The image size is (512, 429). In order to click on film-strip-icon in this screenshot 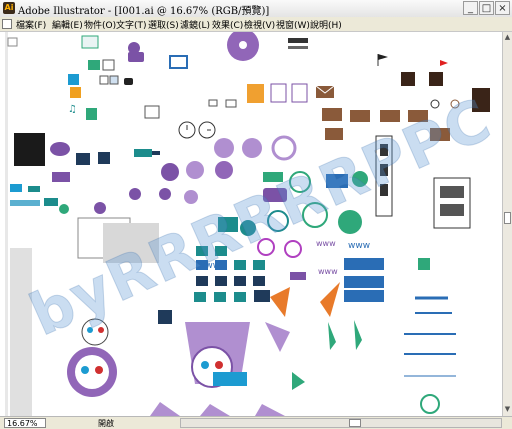, I will do `click(452, 203)`.